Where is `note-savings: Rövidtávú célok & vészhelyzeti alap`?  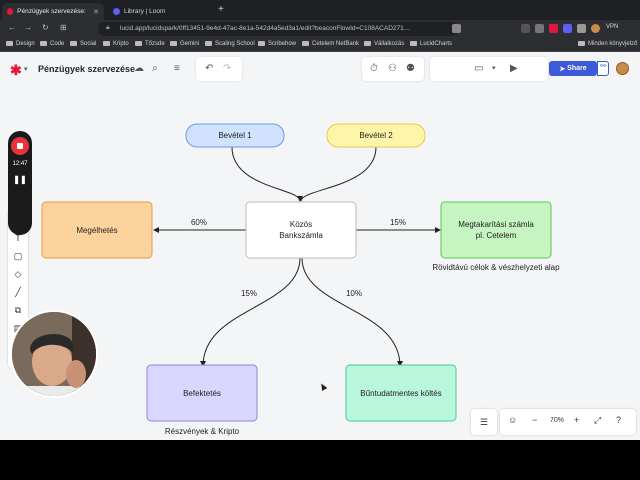 note-savings: Rövidtávú célok & vészhelyzeti alap is located at coordinates (496, 267).